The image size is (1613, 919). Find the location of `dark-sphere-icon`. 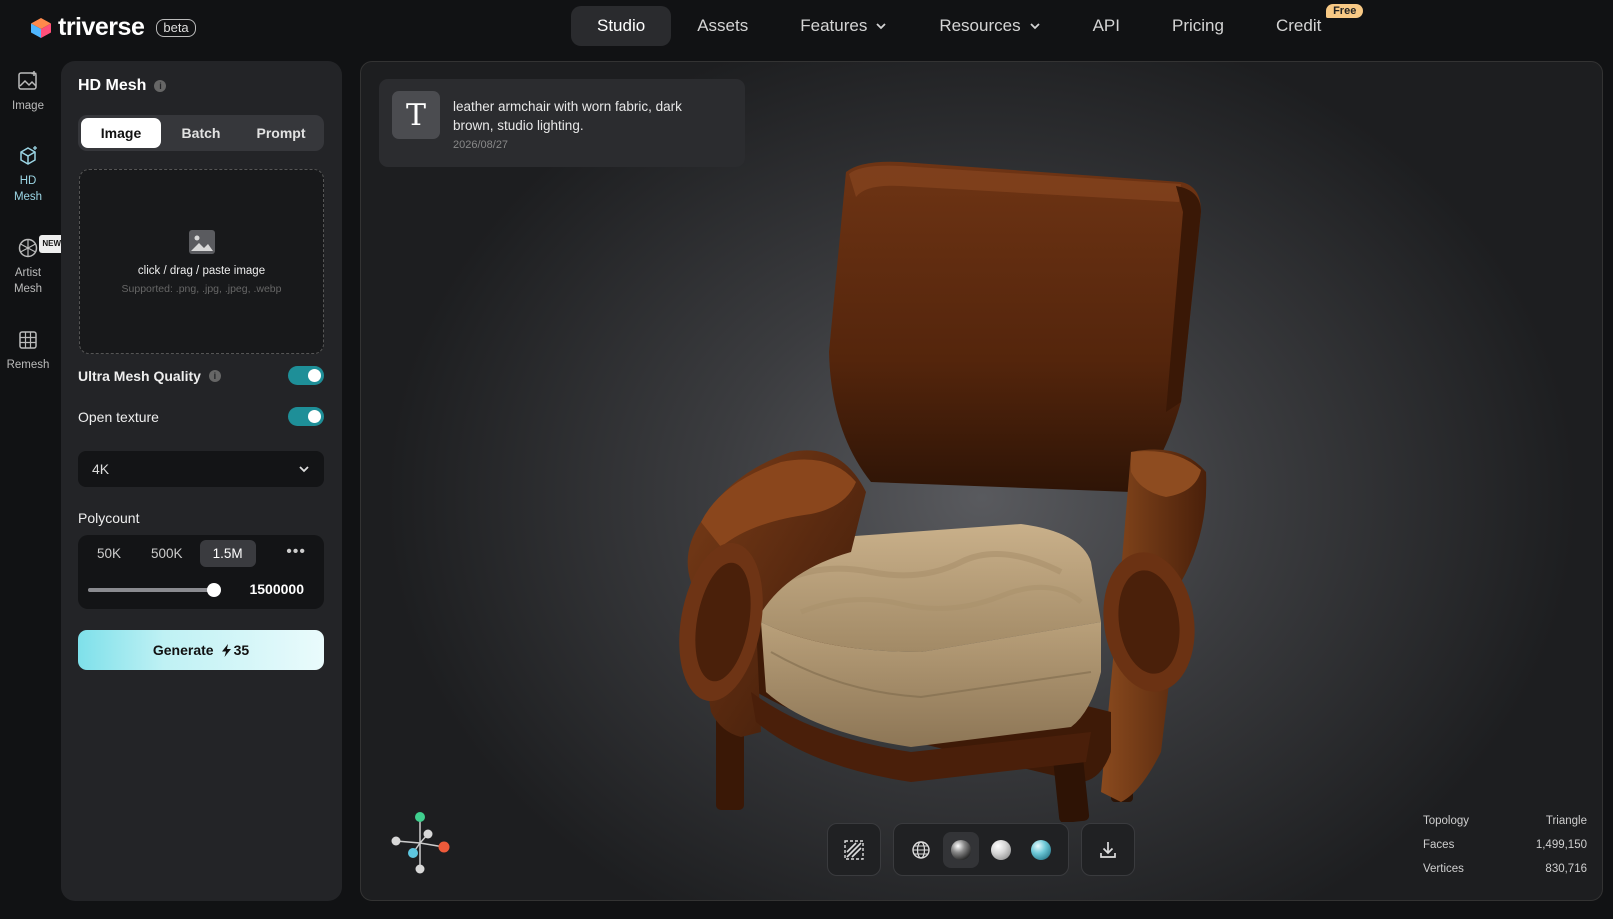

dark-sphere-icon is located at coordinates (961, 849).